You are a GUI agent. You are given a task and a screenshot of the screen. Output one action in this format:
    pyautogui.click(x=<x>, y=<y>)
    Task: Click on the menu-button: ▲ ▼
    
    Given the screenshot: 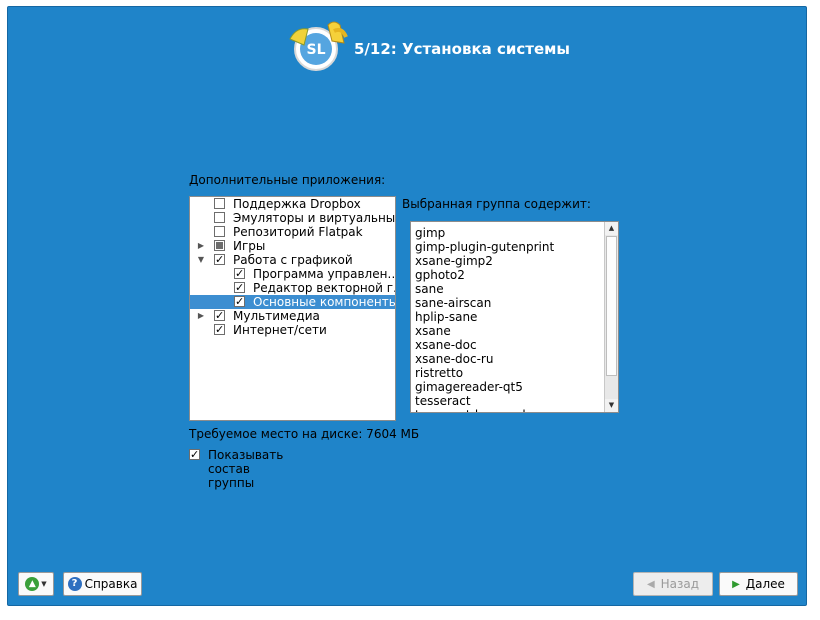 What is the action you would take?
    pyautogui.click(x=36, y=584)
    